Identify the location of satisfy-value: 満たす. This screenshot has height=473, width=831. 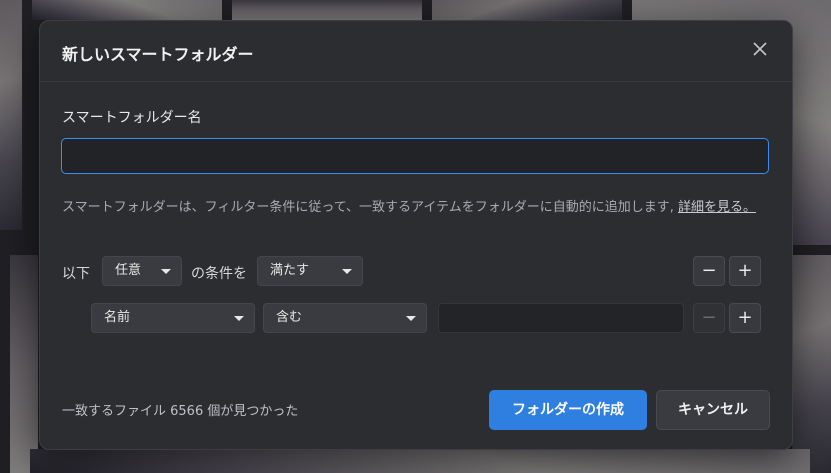
(290, 270).